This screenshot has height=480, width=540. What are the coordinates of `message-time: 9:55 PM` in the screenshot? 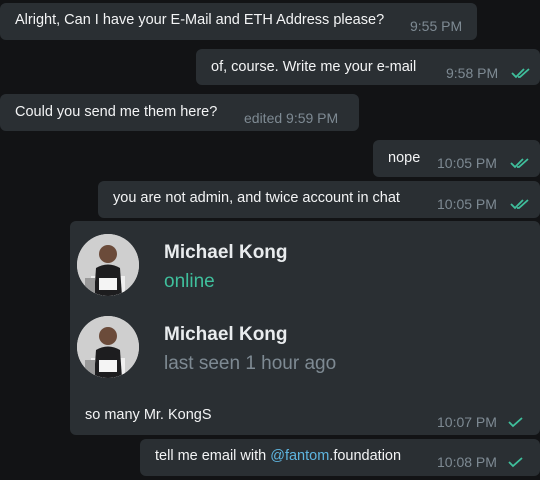 It's located at (436, 26).